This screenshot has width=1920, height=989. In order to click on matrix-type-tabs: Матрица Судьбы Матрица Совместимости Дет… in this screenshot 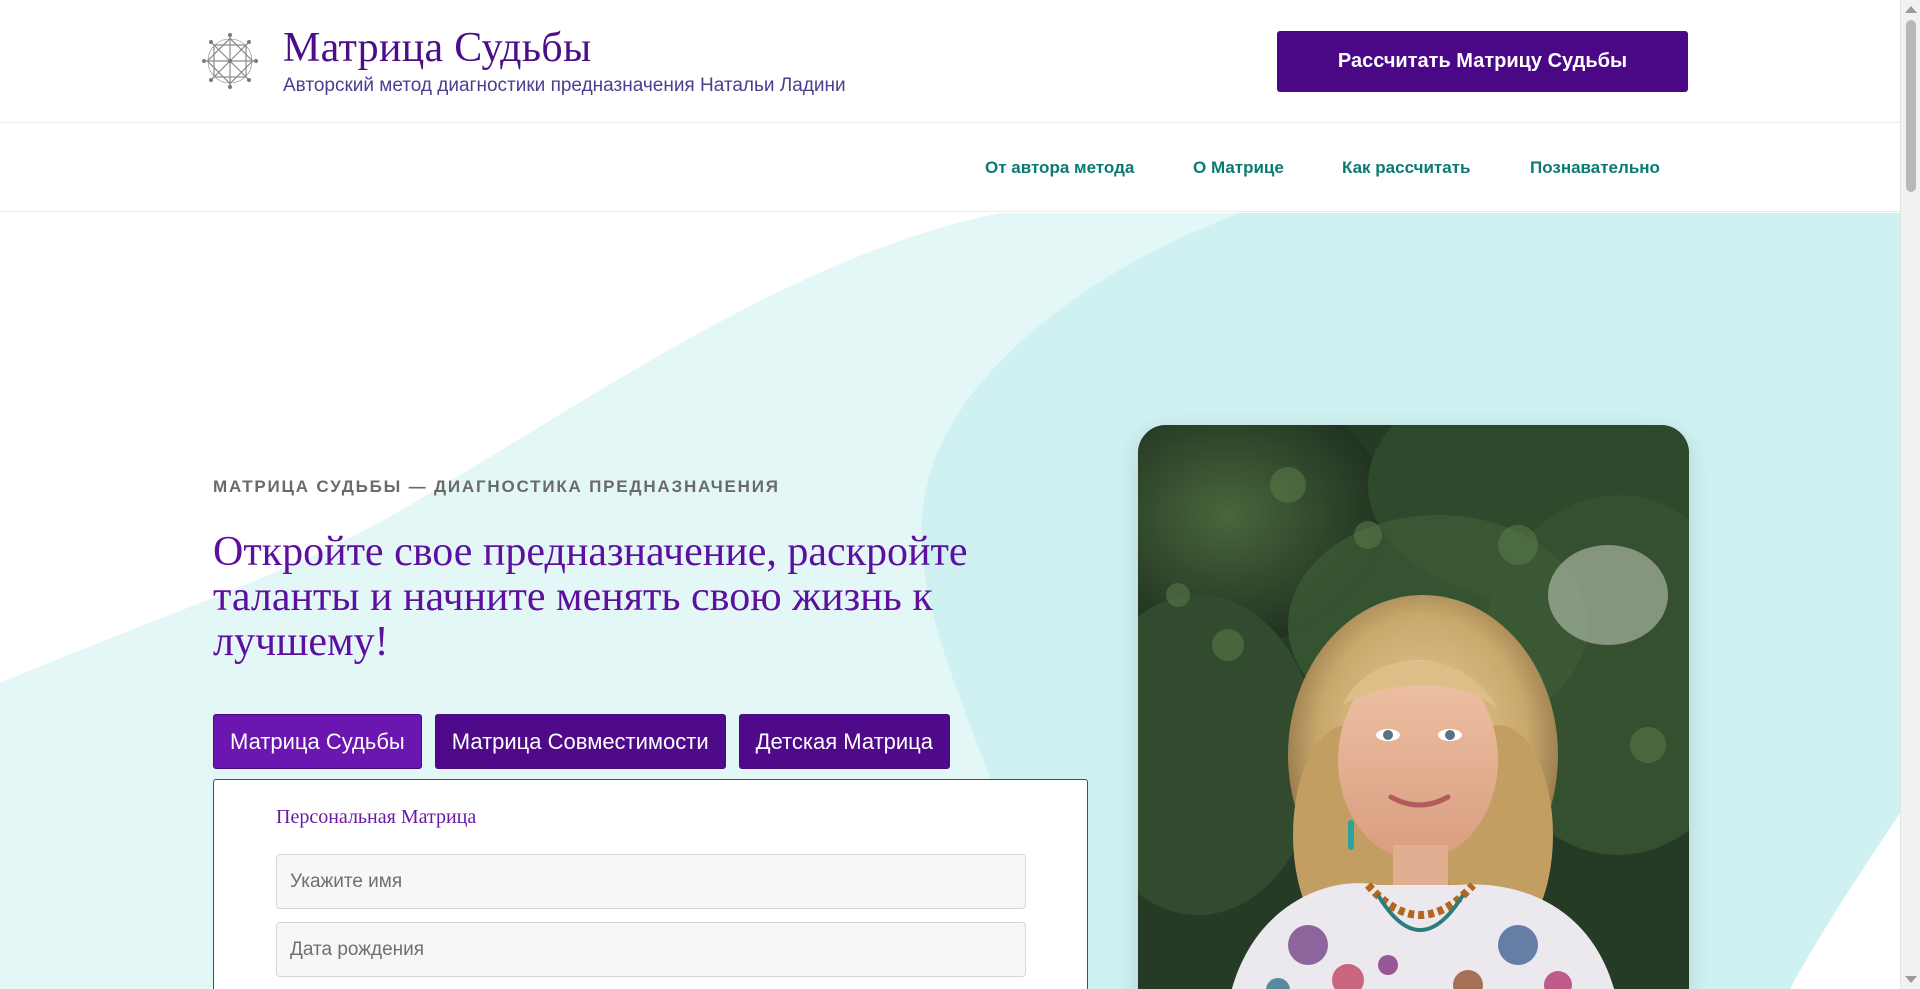, I will do `click(582, 741)`.